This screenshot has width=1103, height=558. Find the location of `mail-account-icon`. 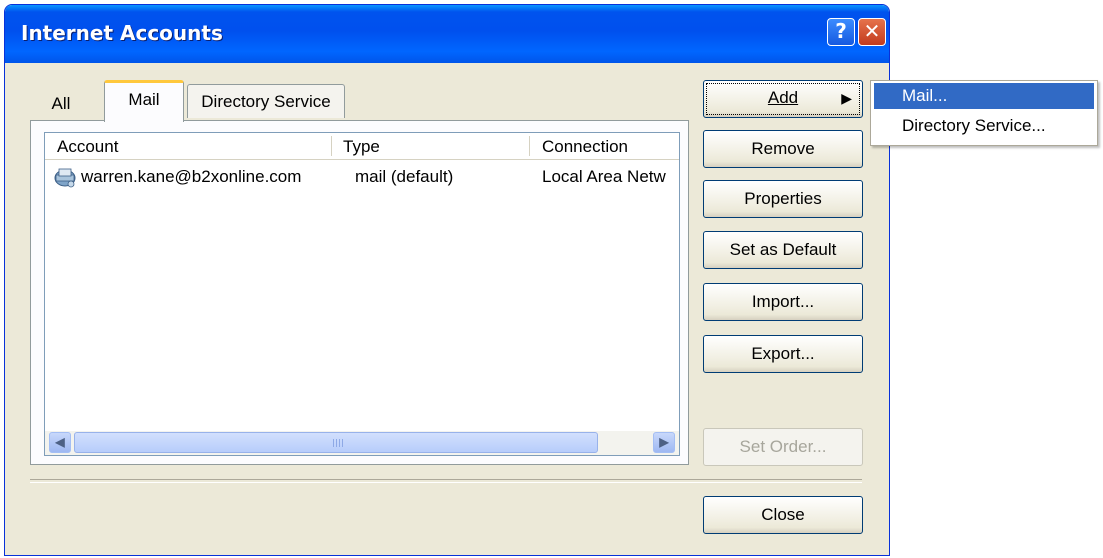

mail-account-icon is located at coordinates (65, 178).